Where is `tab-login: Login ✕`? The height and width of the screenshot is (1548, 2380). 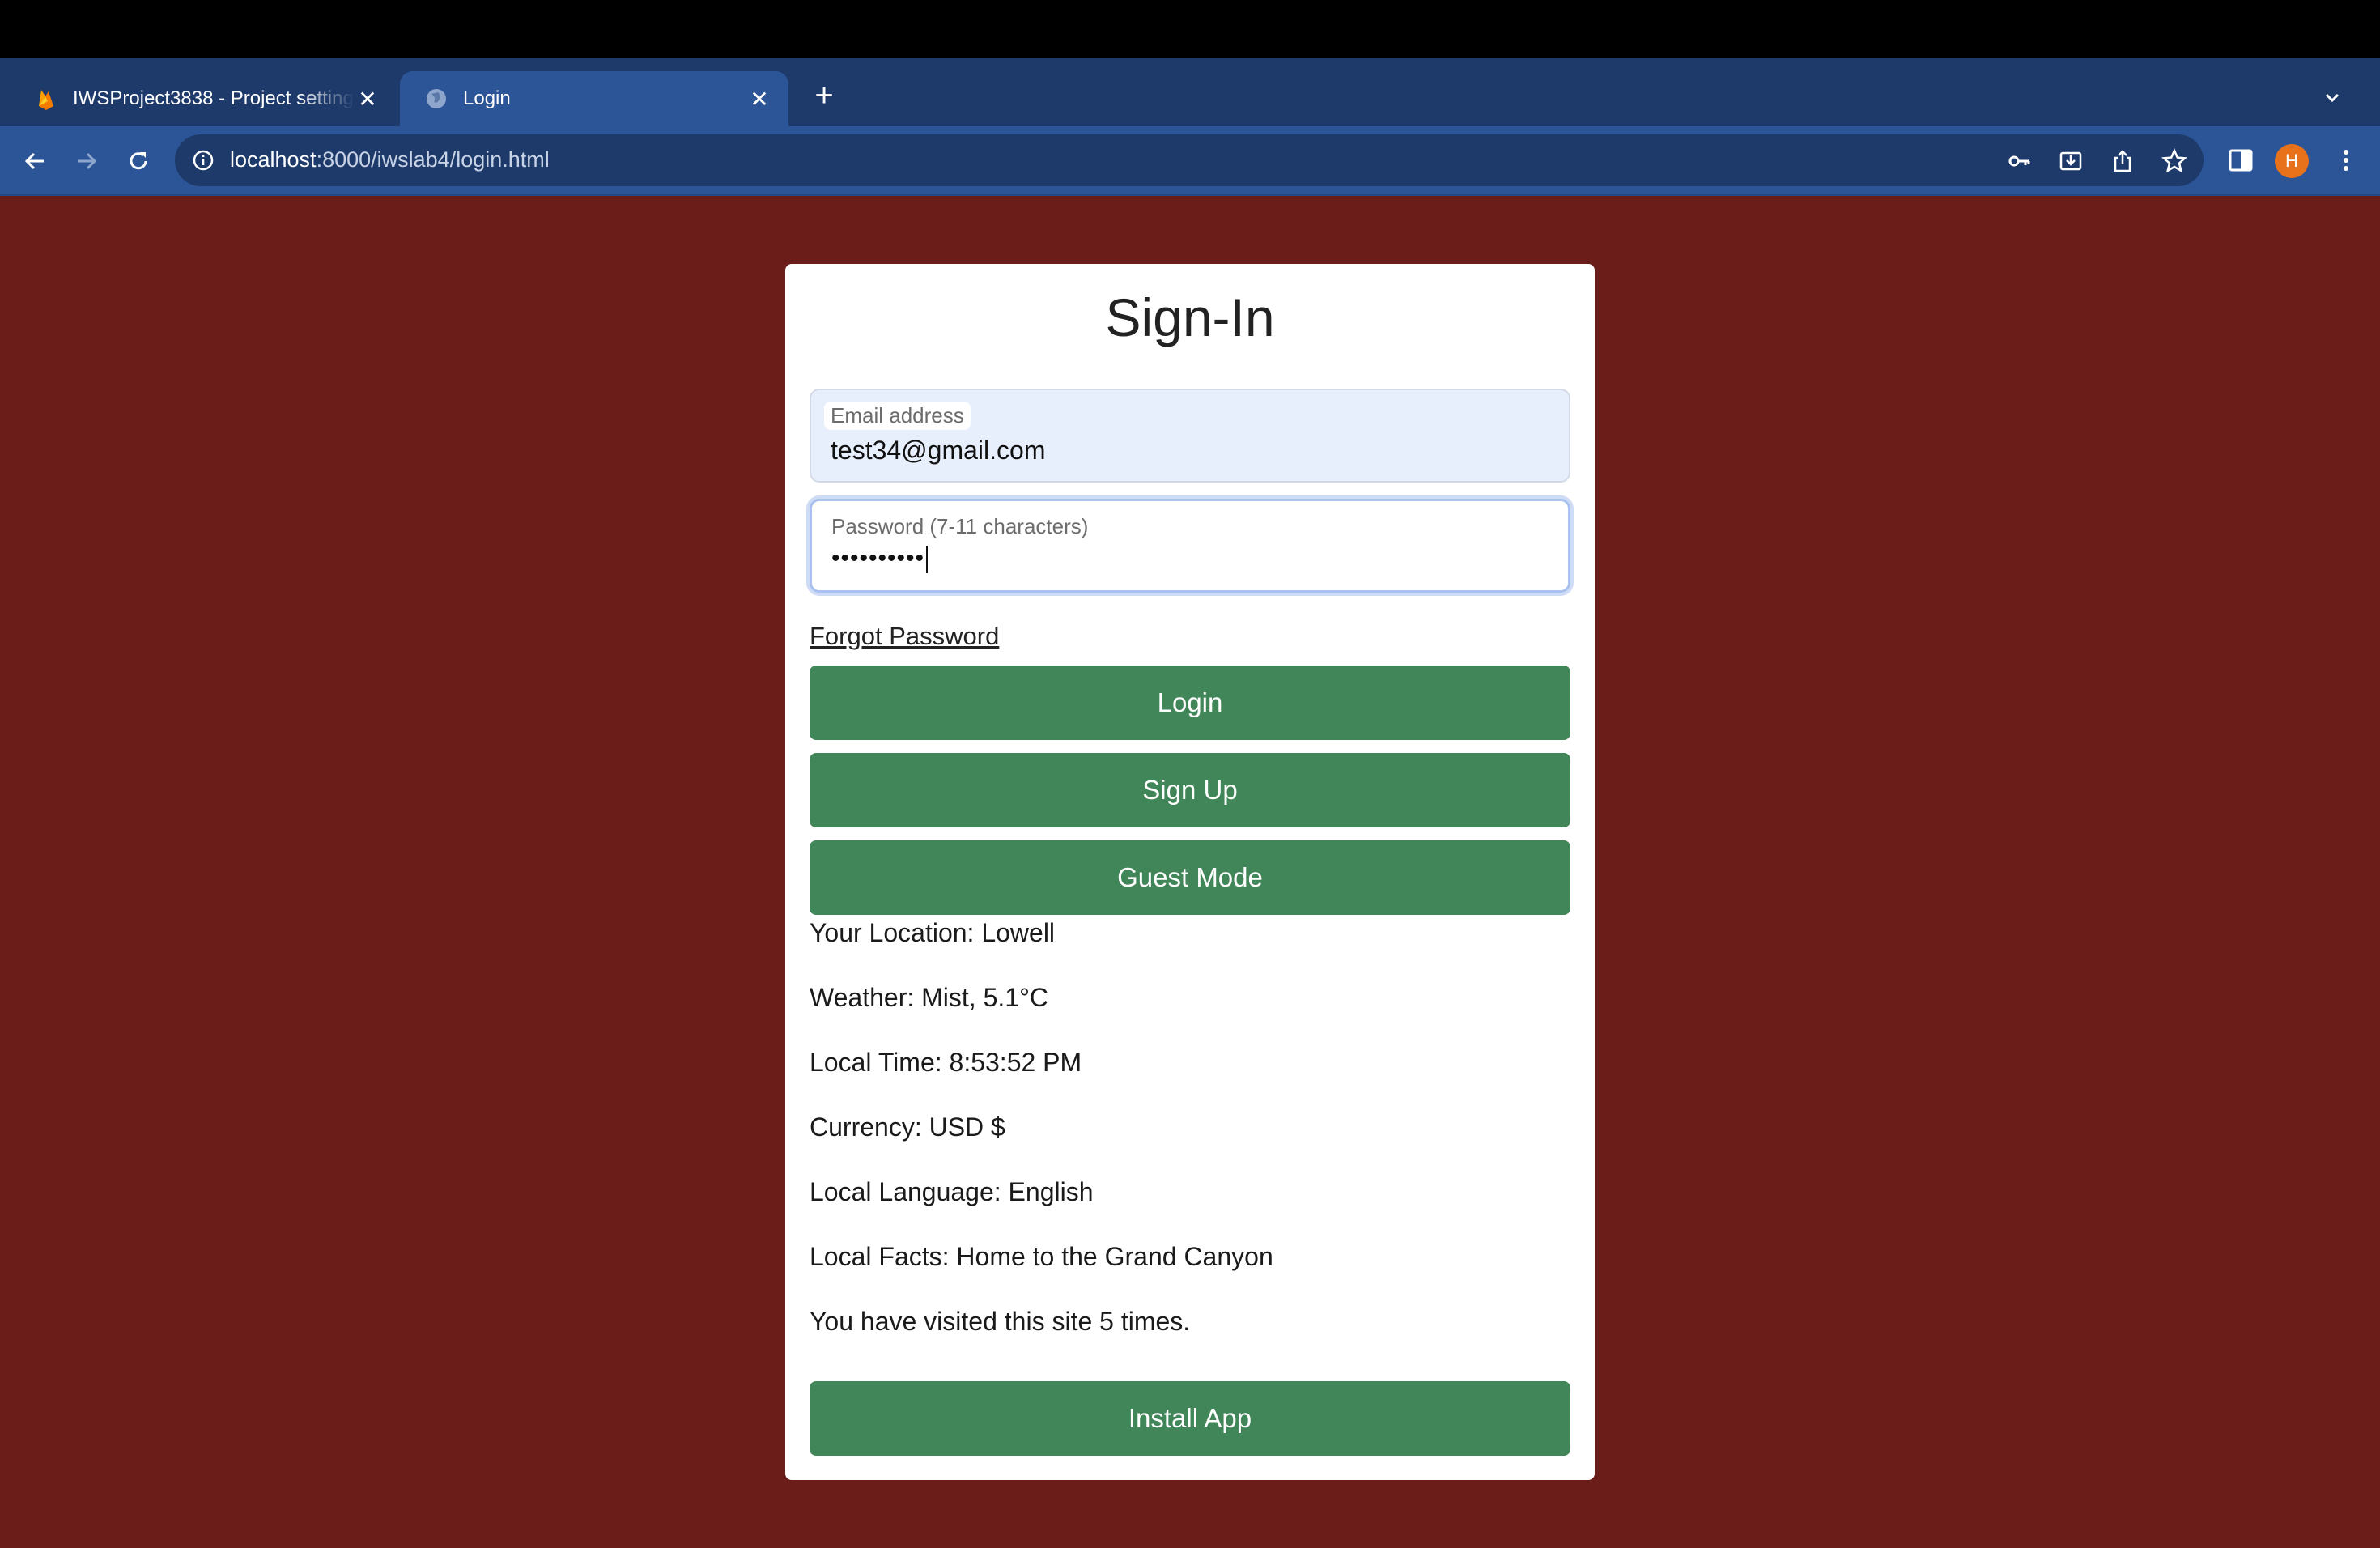 tab-login: Login ✕ is located at coordinates (594, 99).